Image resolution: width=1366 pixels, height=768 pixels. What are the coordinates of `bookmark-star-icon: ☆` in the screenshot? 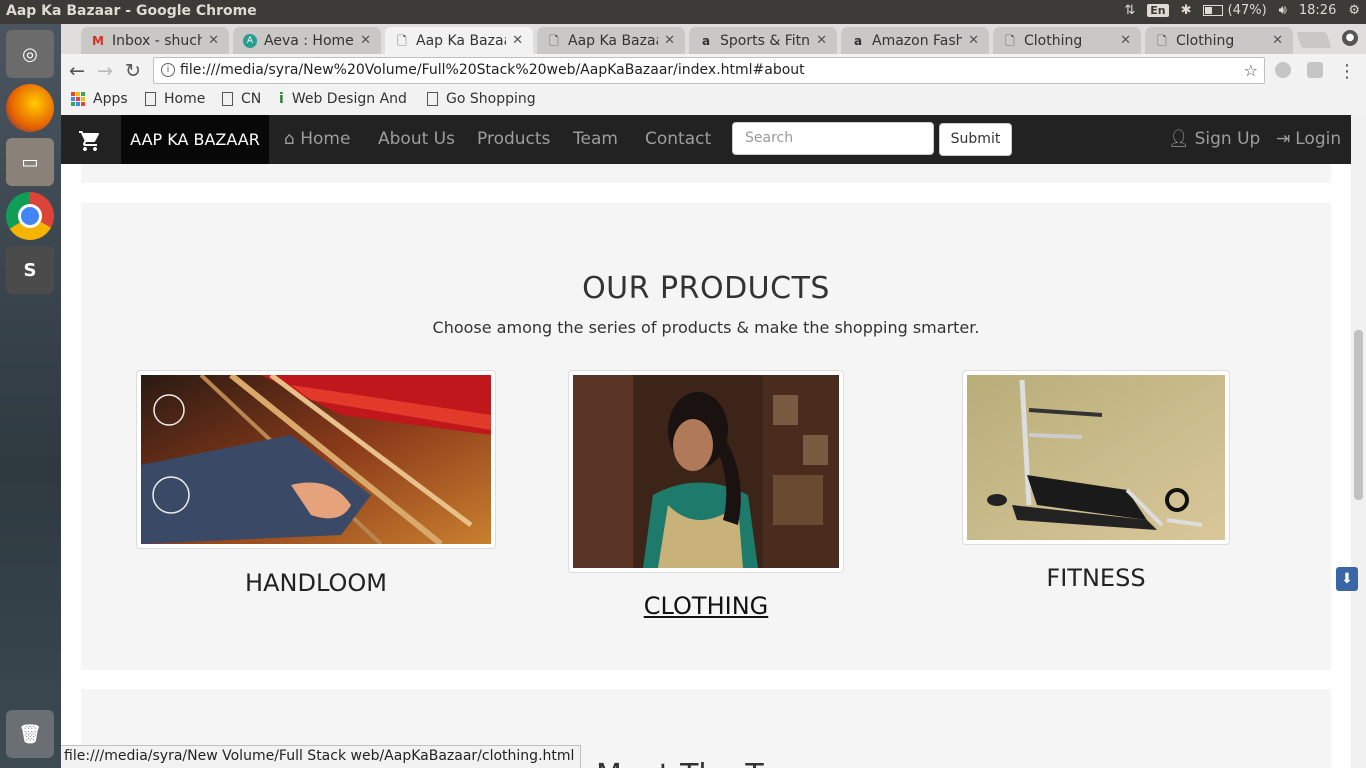 It's located at (1251, 70).